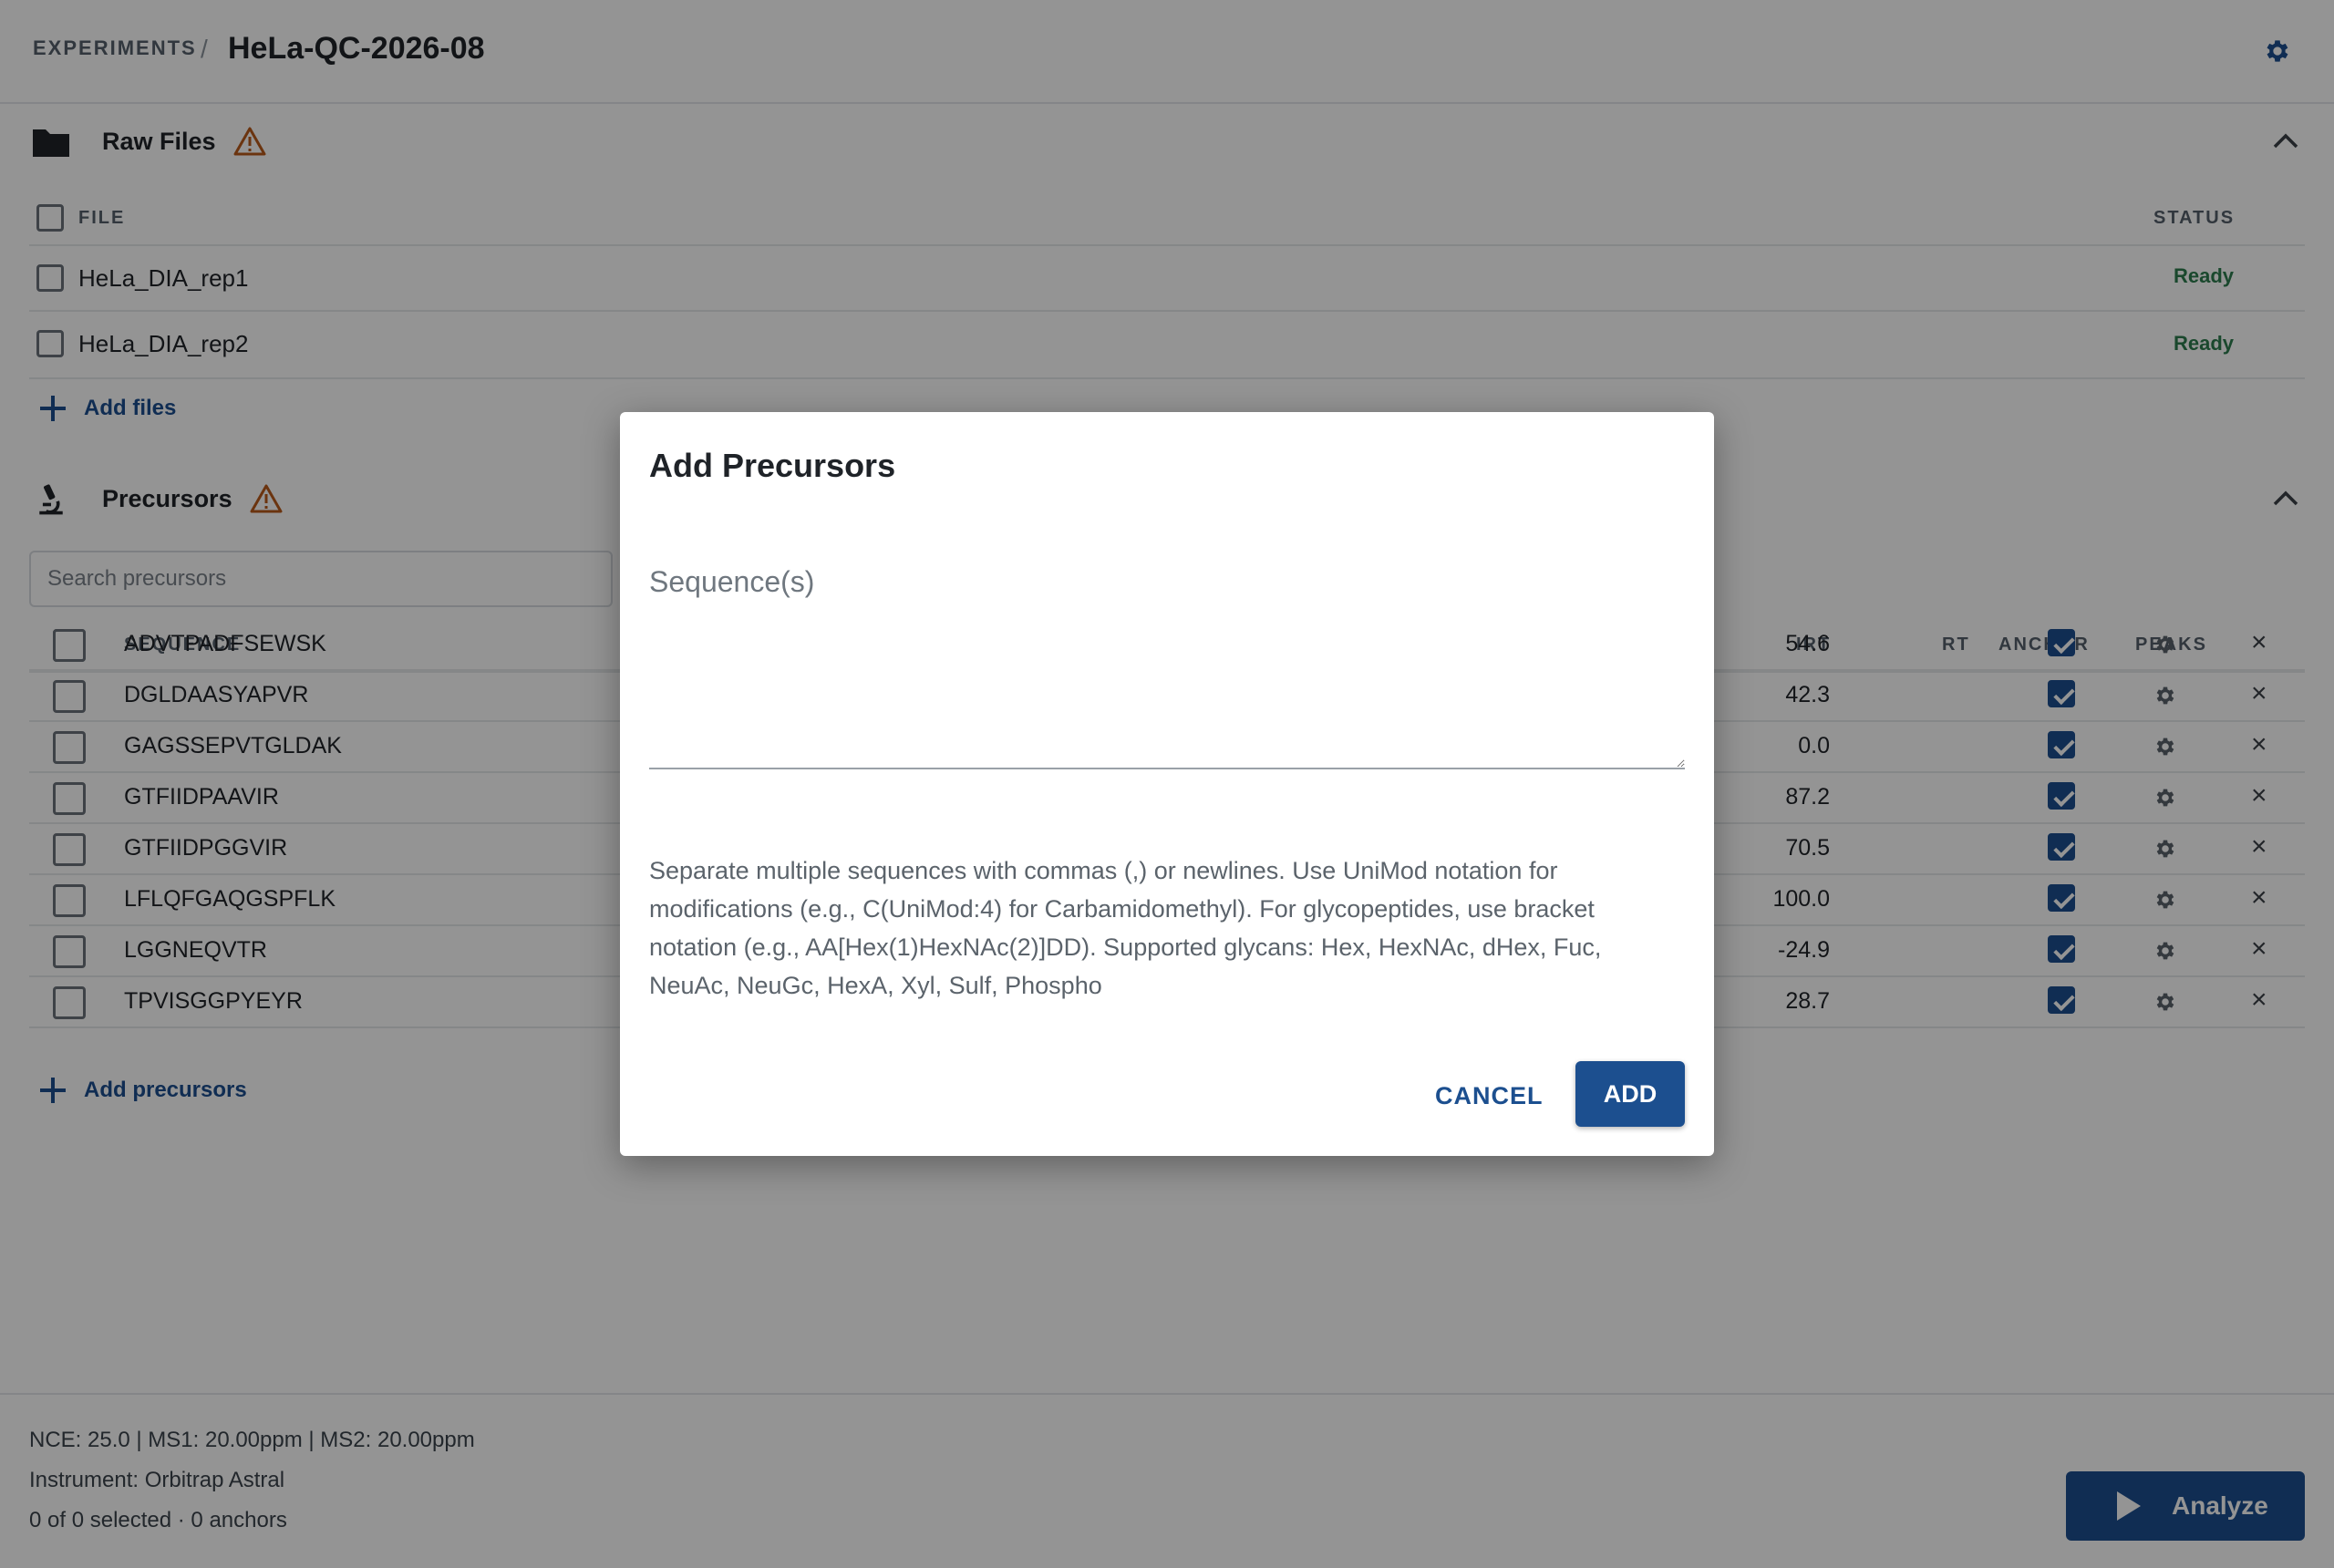 The width and height of the screenshot is (2334, 1568). I want to click on sequence-field, so click(1167, 663).